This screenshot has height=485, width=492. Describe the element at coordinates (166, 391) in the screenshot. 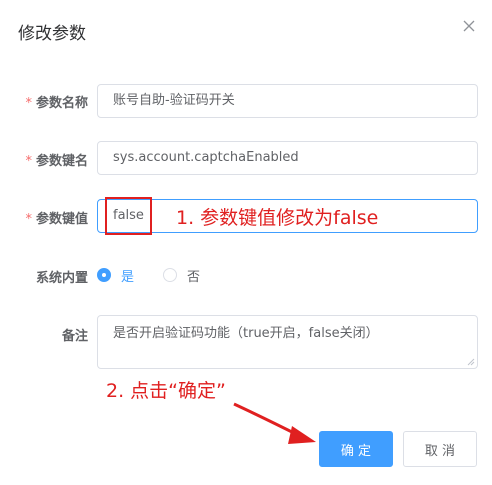

I see `annotation-step-2: 2. 点击“确定”` at that location.